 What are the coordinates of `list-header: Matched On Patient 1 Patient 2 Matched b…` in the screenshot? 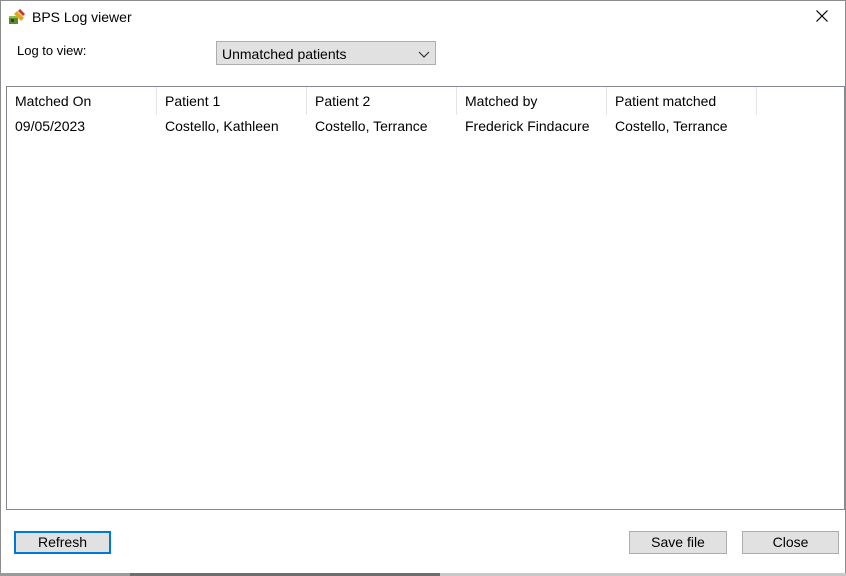 It's located at (425, 101).